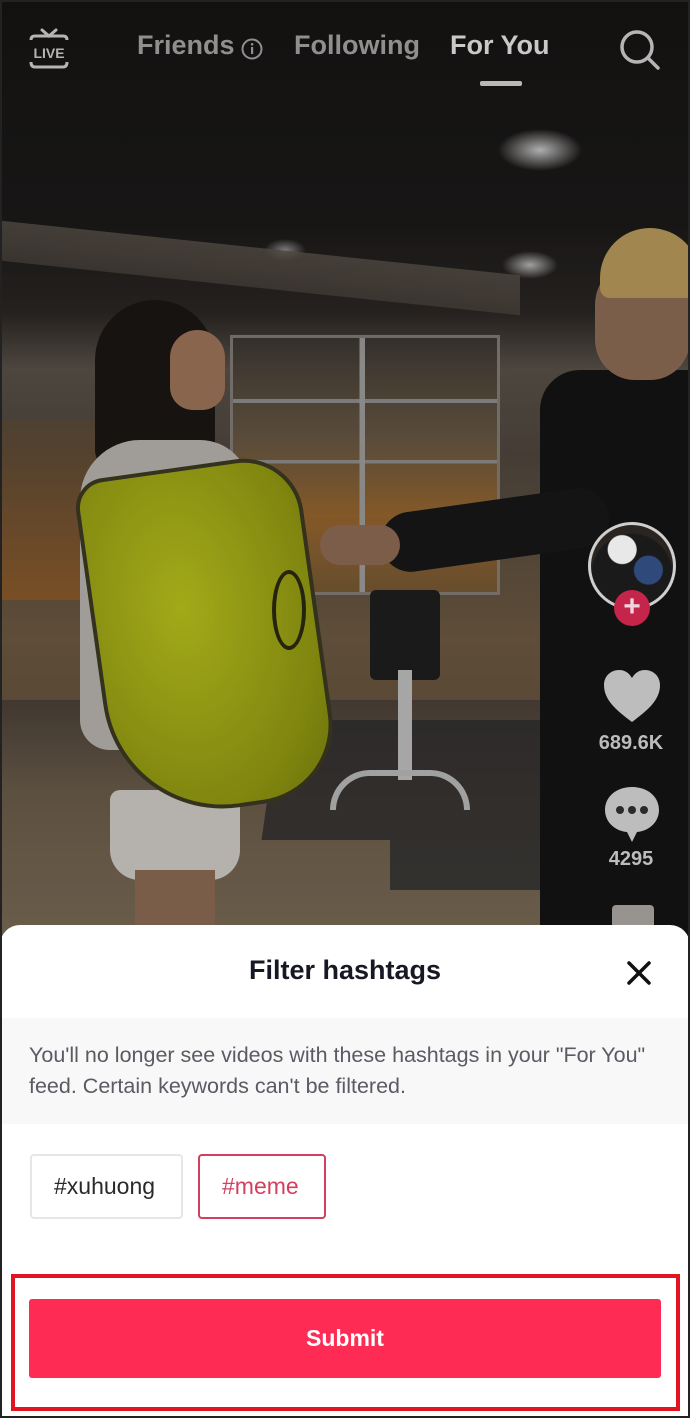 The image size is (690, 1418). What do you see at coordinates (357, 45) in the screenshot?
I see `tab-following: Following` at bounding box center [357, 45].